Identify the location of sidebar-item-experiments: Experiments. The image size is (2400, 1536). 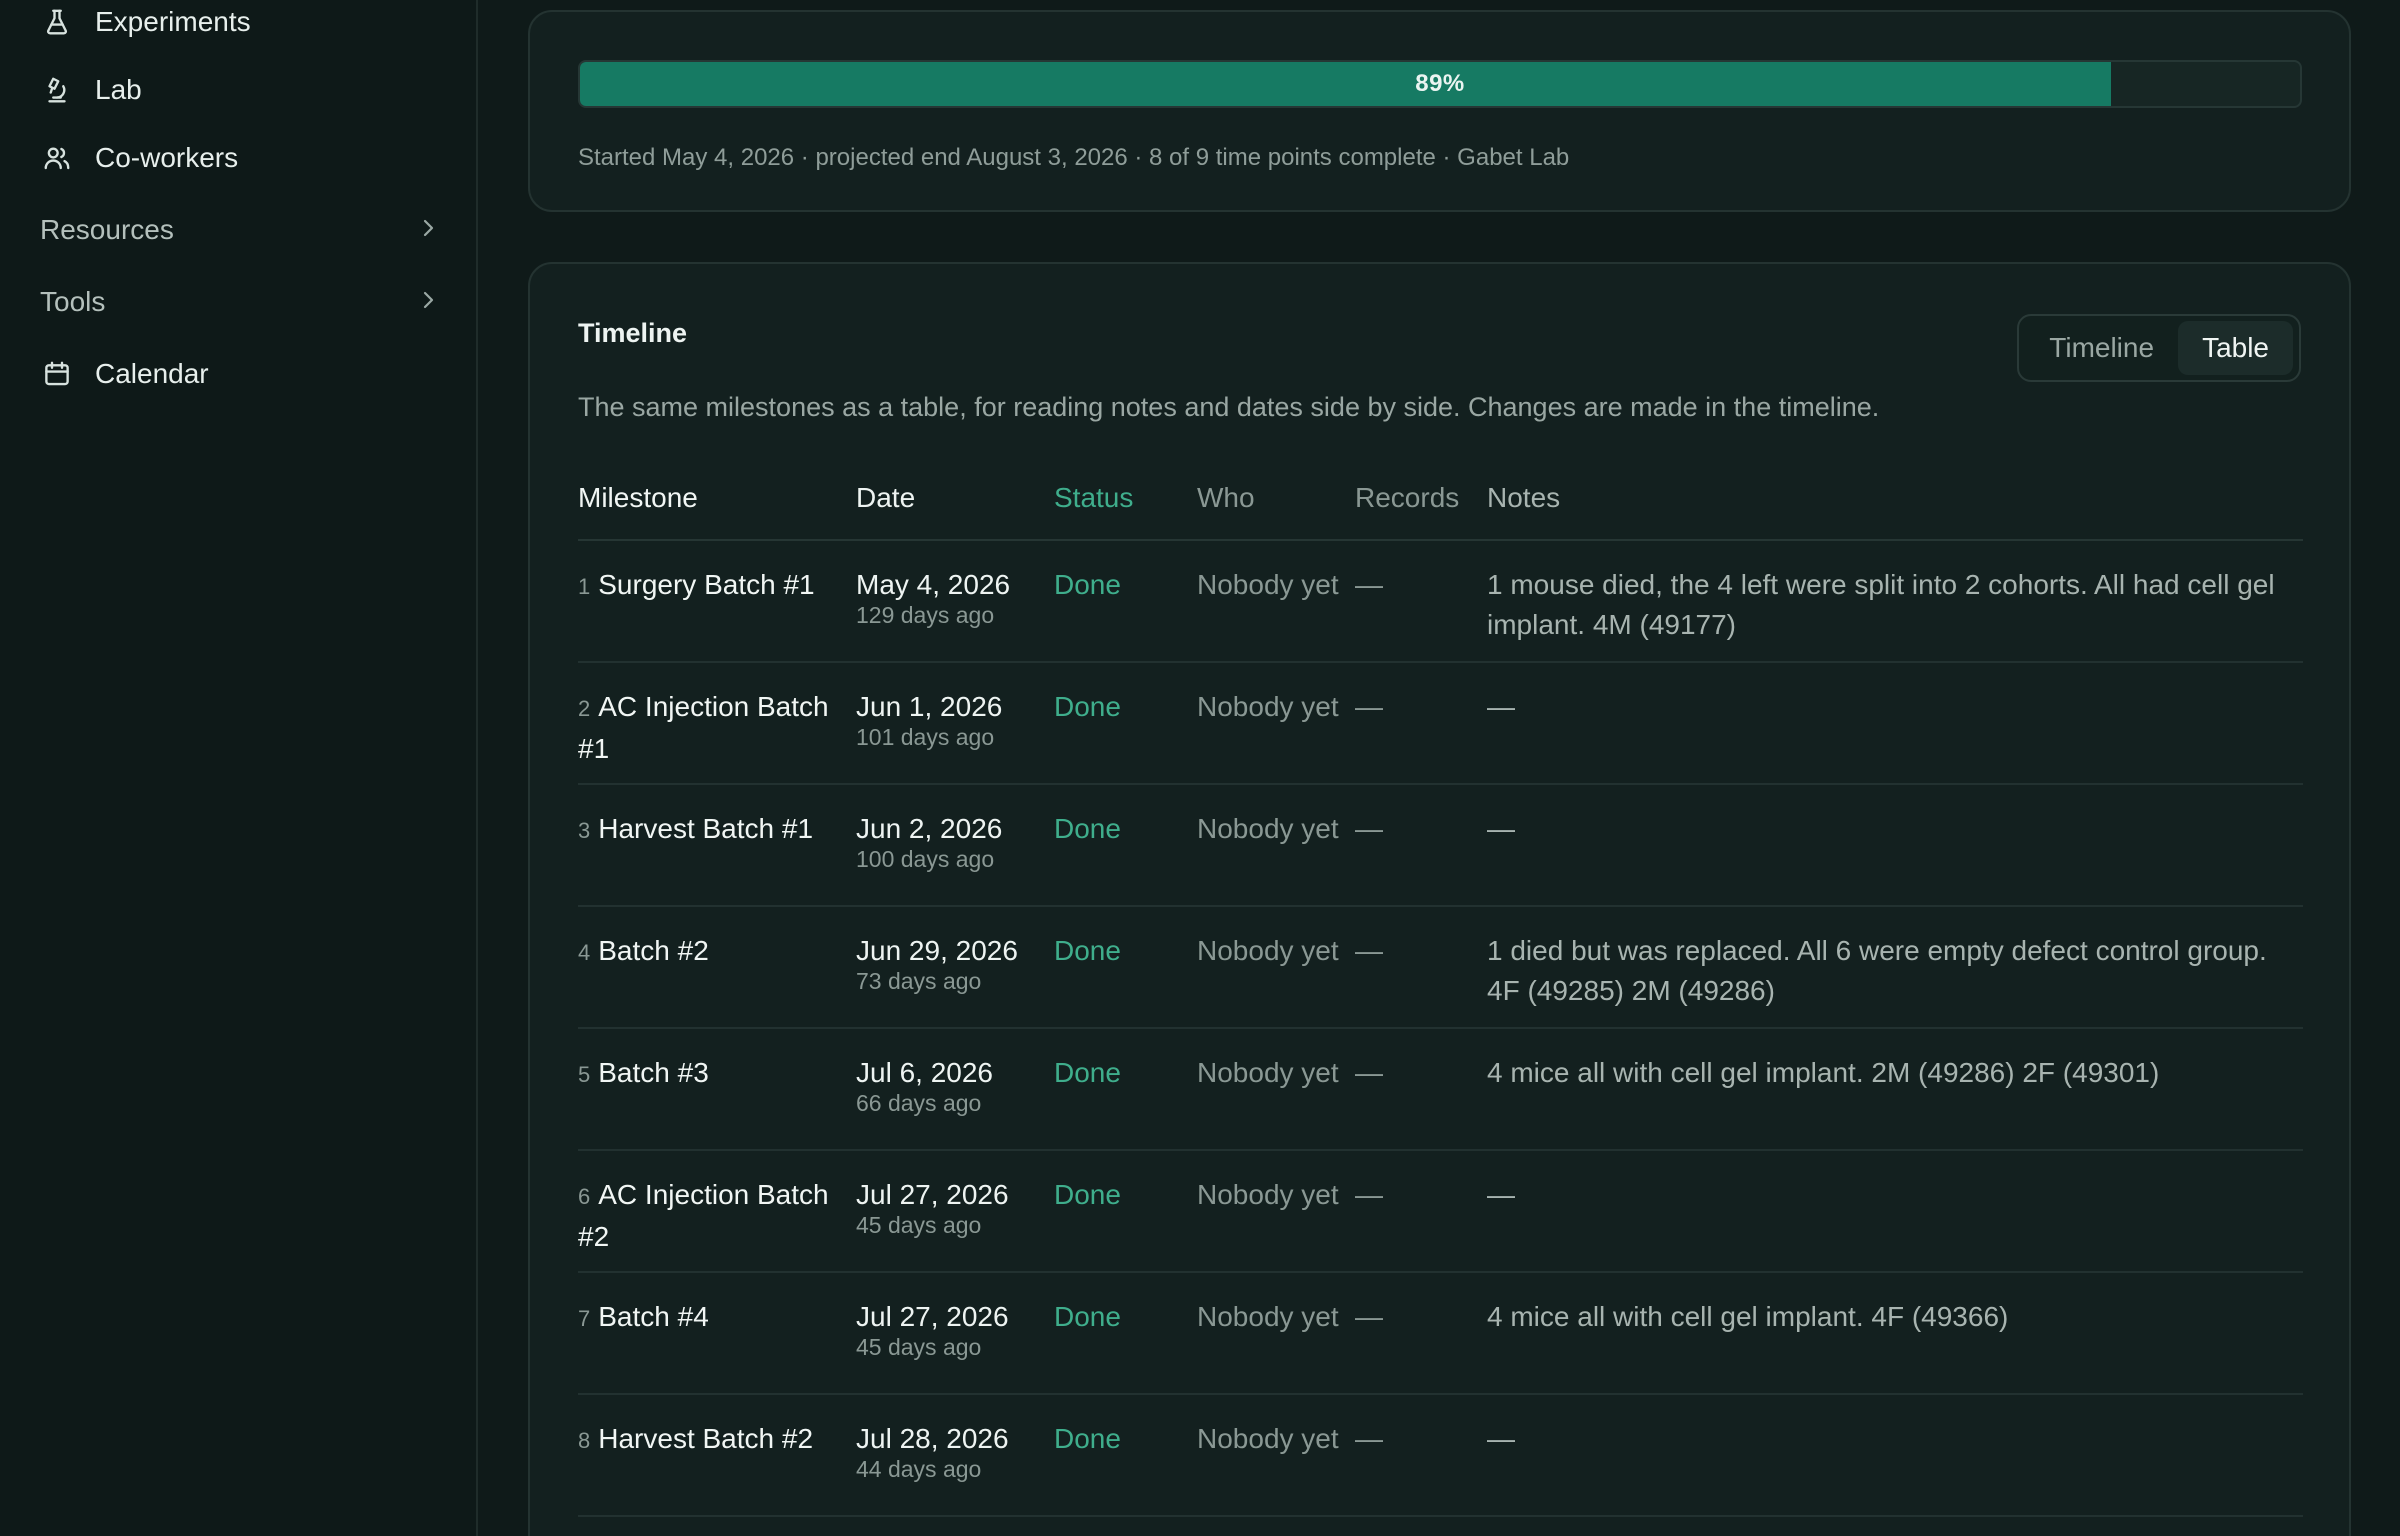
(240, 25).